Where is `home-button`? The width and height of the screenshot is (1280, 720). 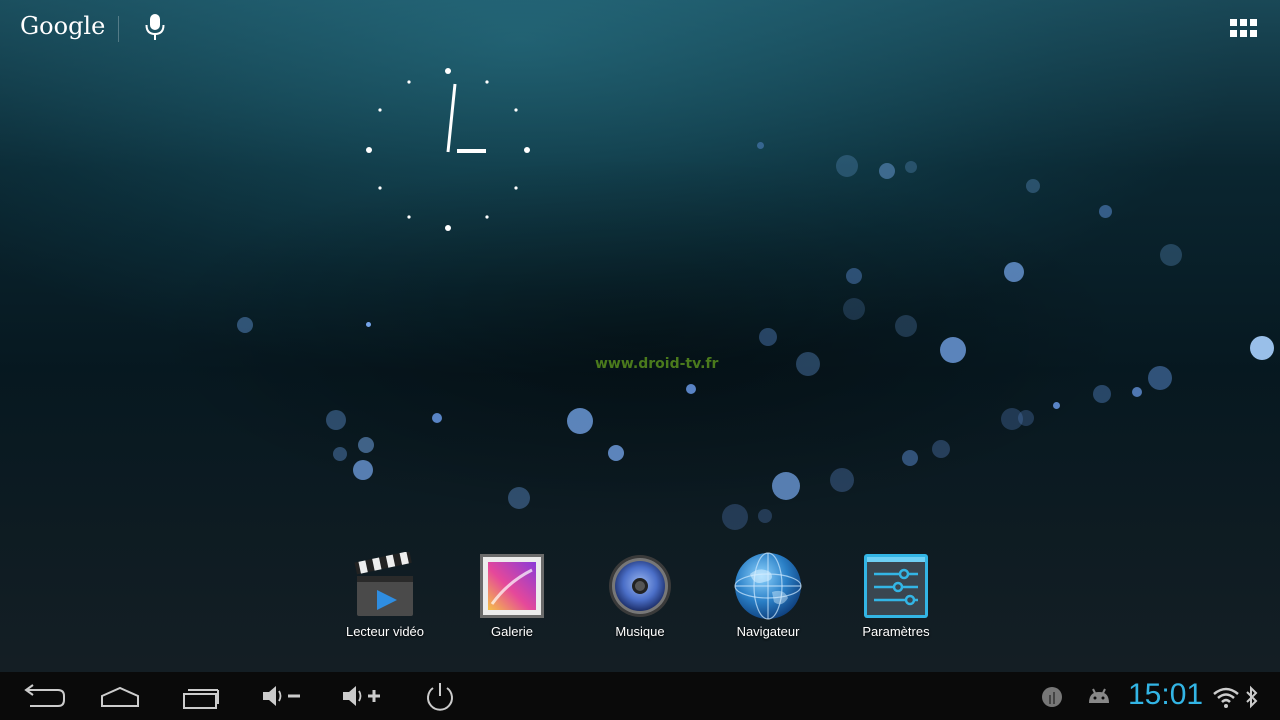
home-button is located at coordinates (120, 696).